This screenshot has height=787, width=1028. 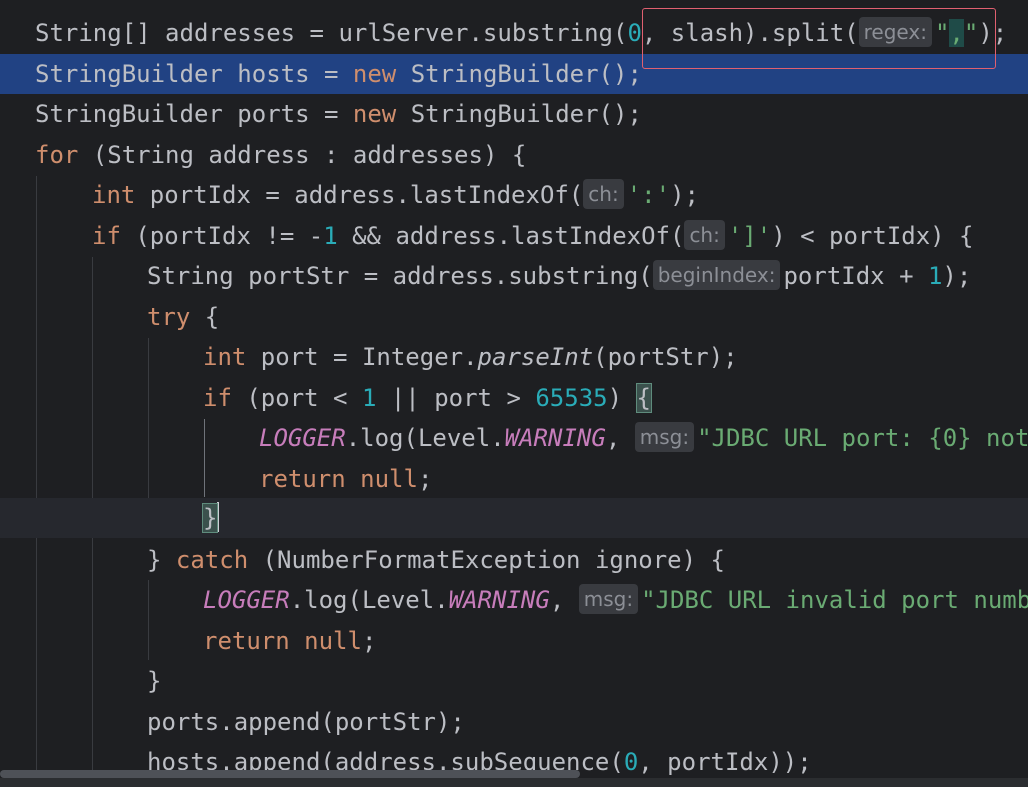 I want to click on token: StringBuilder ports =, so click(x=194, y=114).